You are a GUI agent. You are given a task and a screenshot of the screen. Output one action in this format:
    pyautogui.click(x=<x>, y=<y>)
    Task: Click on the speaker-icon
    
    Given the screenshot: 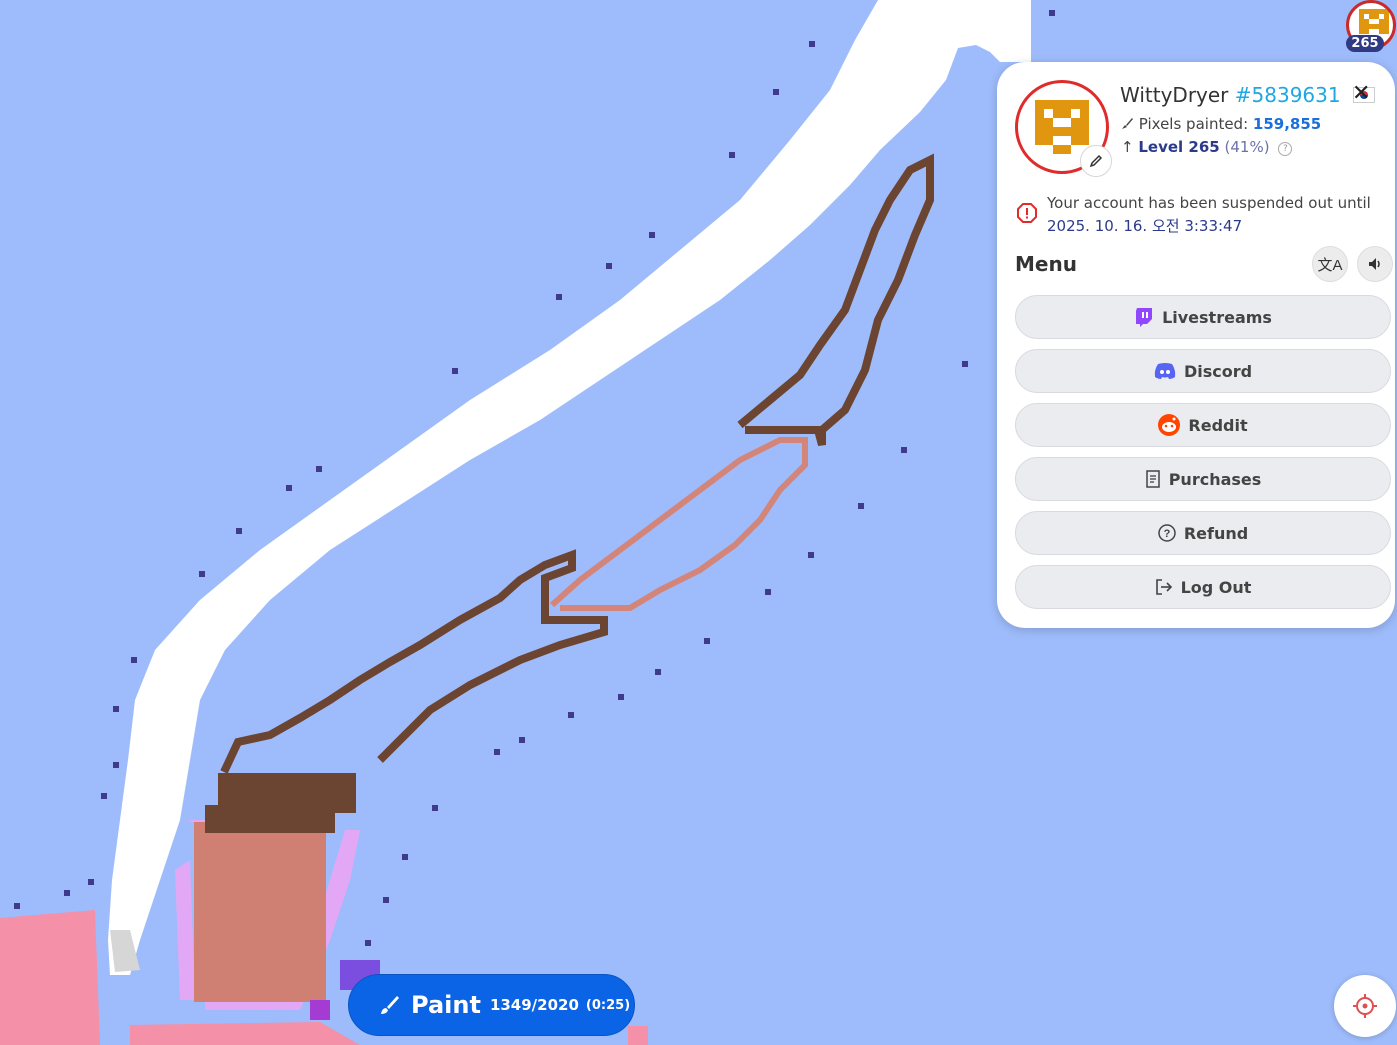 What is the action you would take?
    pyautogui.click(x=1374, y=264)
    